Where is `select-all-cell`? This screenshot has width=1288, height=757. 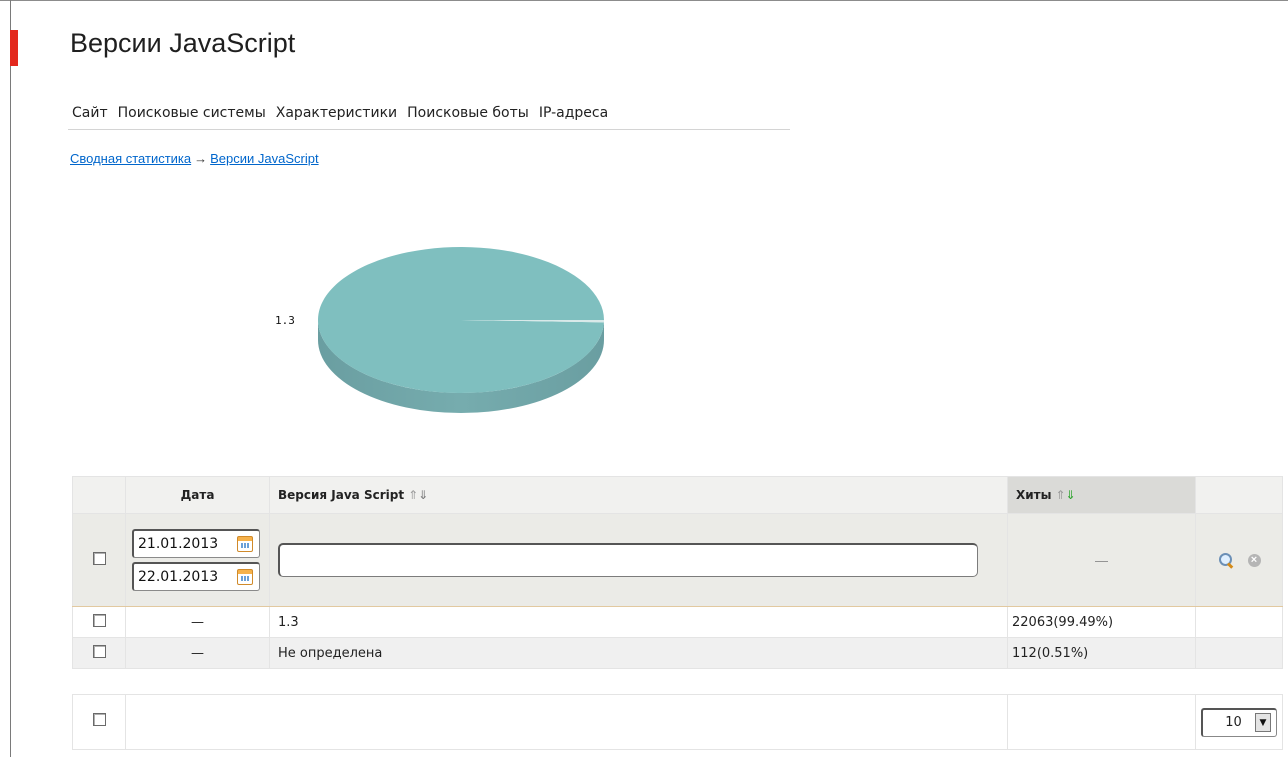 select-all-cell is located at coordinates (99, 722).